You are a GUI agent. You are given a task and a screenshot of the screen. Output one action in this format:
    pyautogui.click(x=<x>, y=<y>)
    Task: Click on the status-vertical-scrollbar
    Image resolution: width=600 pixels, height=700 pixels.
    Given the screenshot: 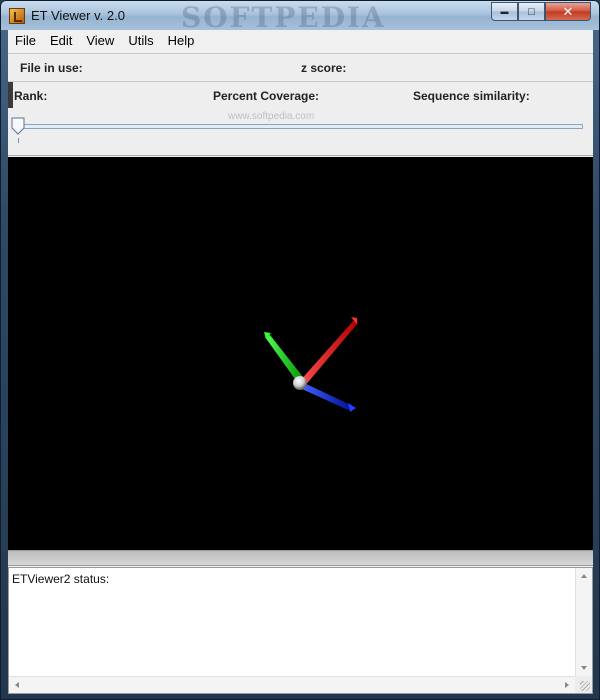 What is the action you would take?
    pyautogui.click(x=583, y=622)
    